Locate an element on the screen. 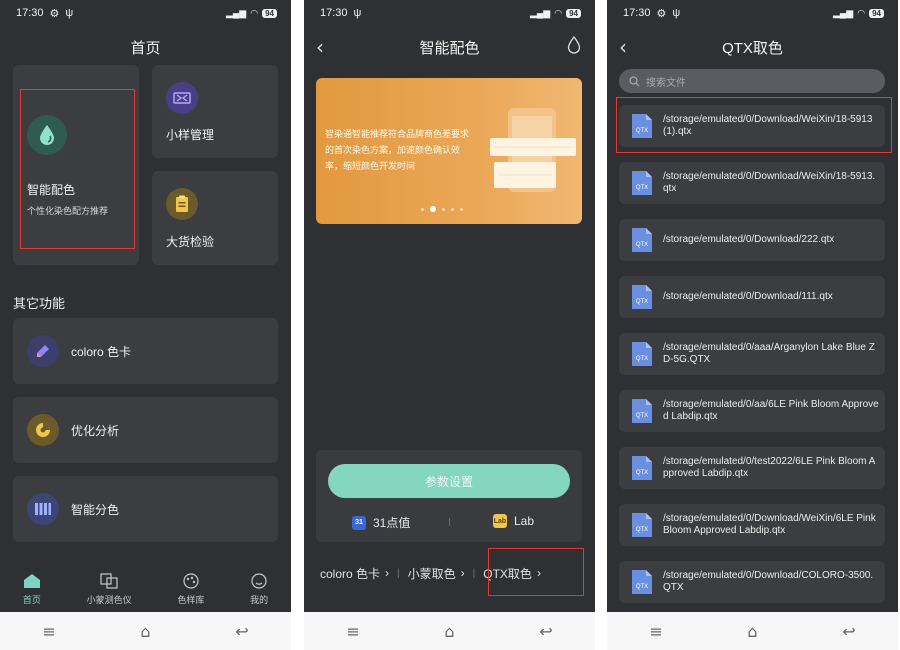 This screenshot has width=900, height=650. smart-separation-label: 智能分色 is located at coordinates (95, 509).